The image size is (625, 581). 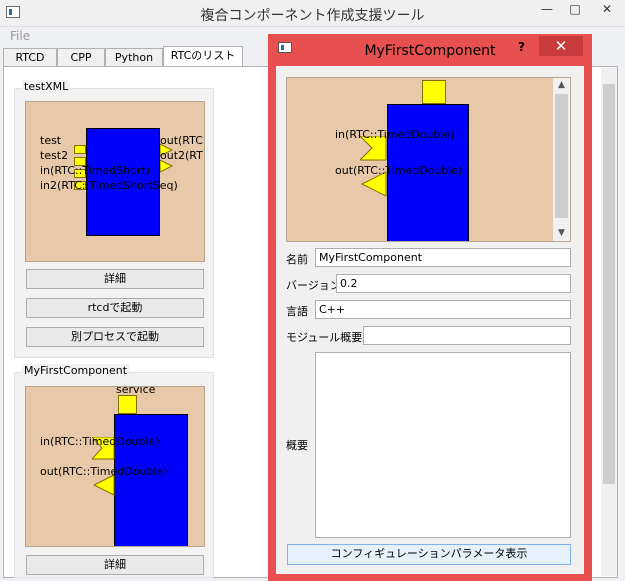 I want to click on launch-rtcd-button: rtcdで起動, so click(x=115, y=308).